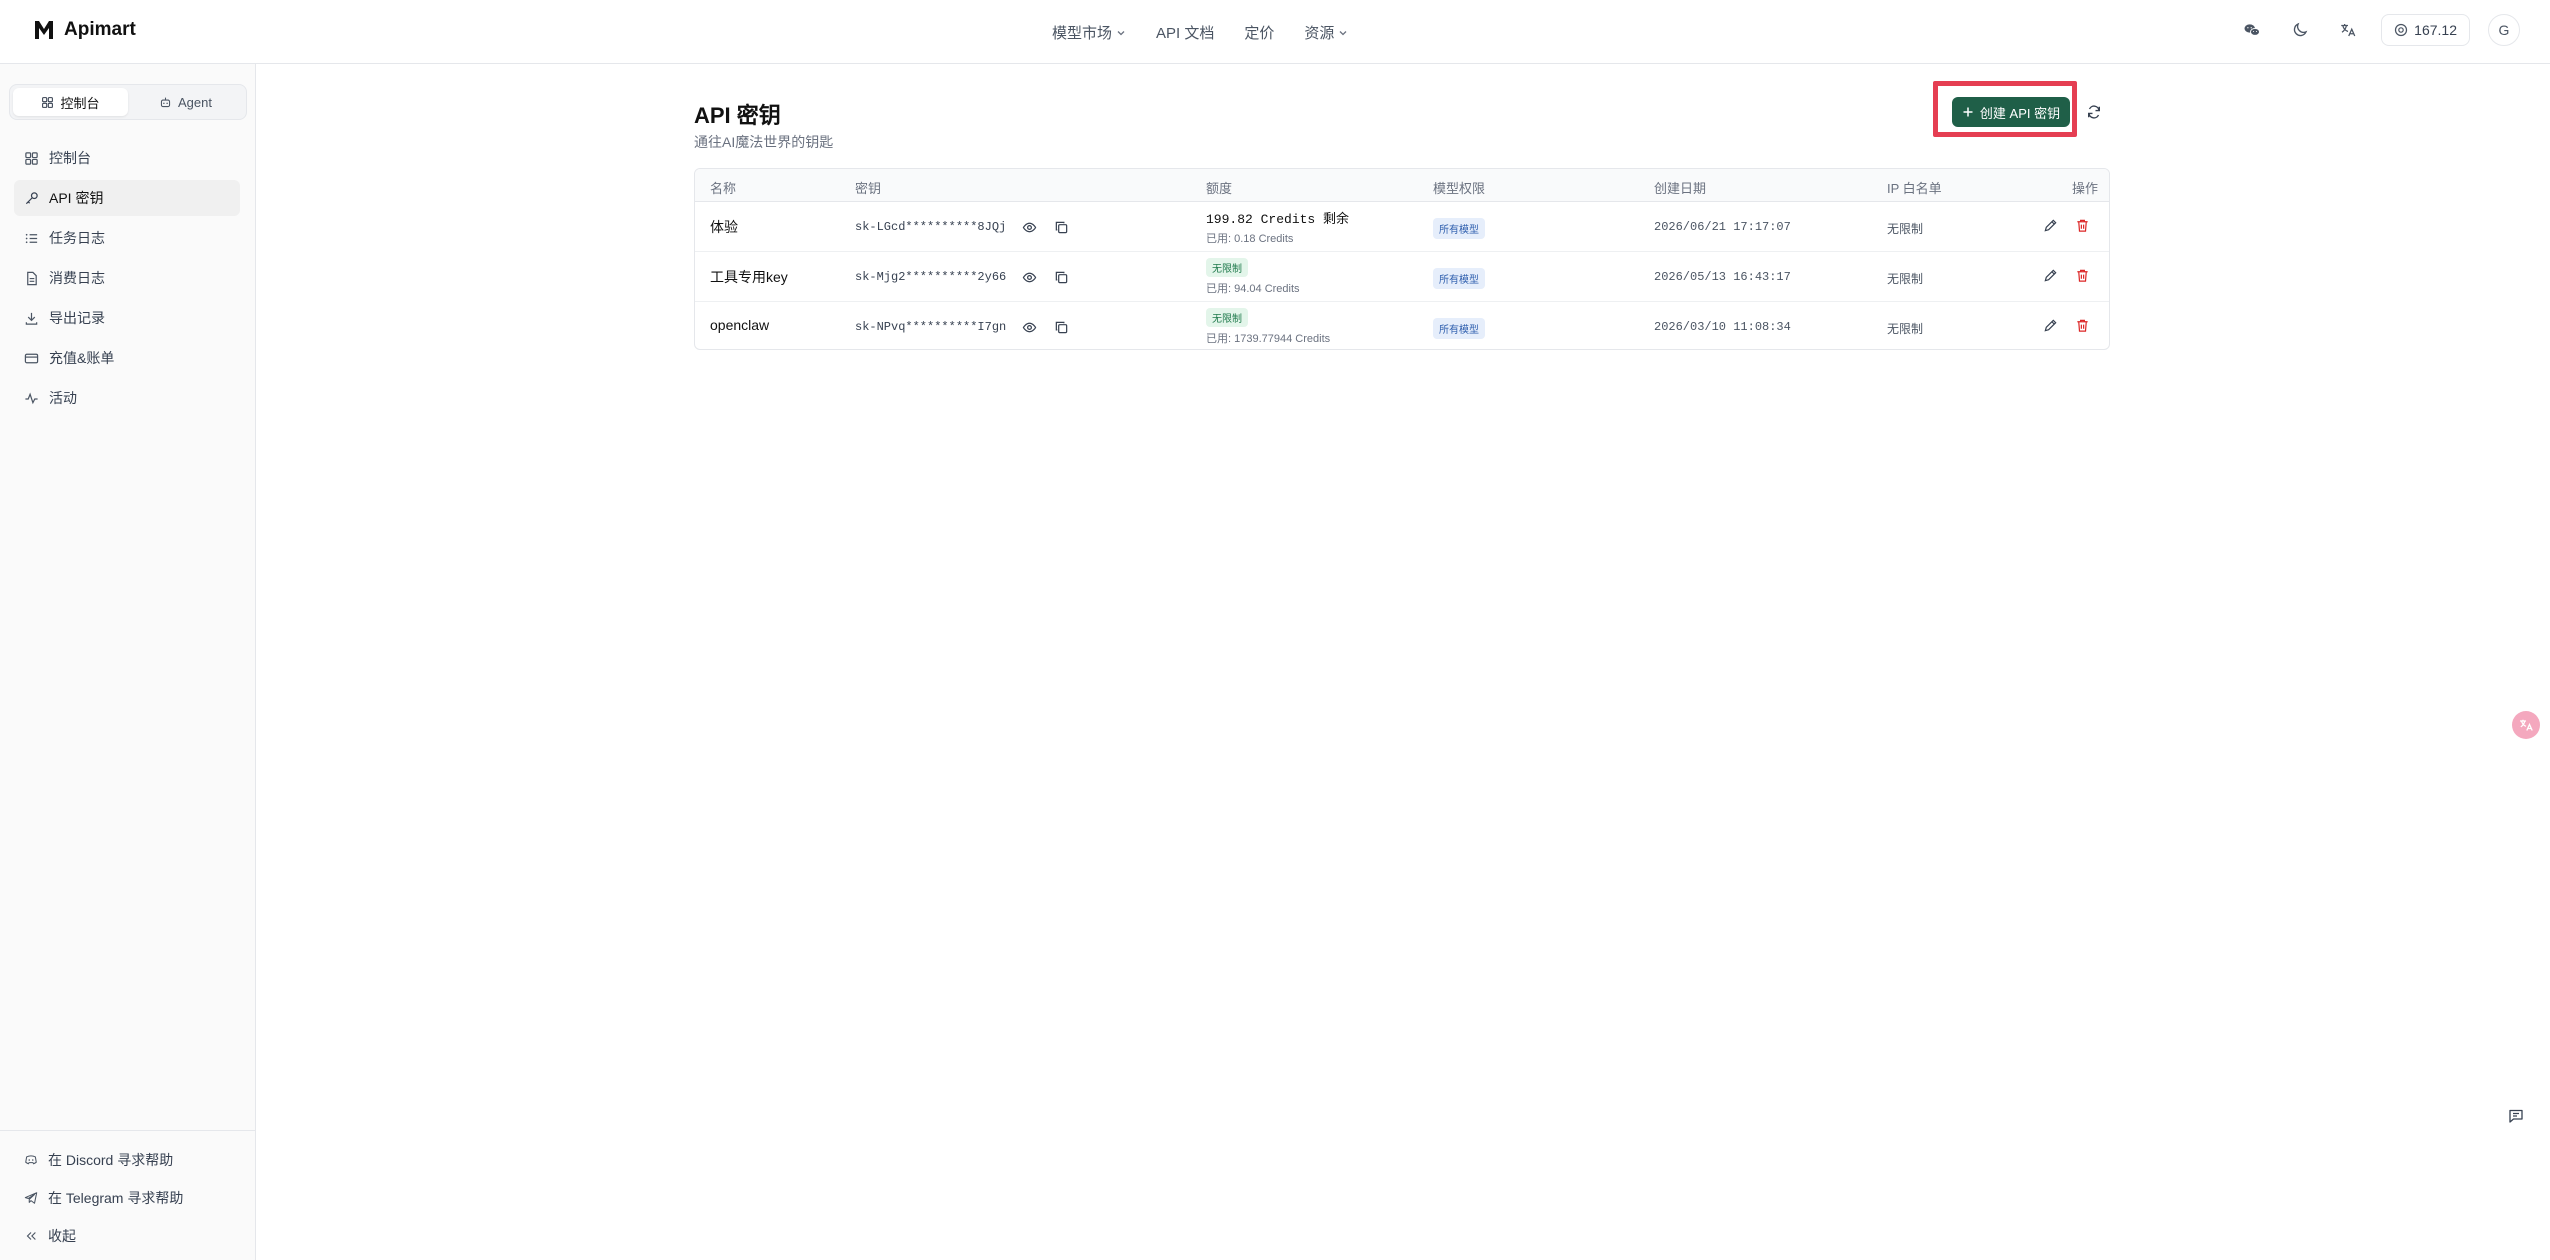 The image size is (2550, 1260). What do you see at coordinates (127, 358) in the screenshot?
I see `sidebar-item-billing: 充值&账单` at bounding box center [127, 358].